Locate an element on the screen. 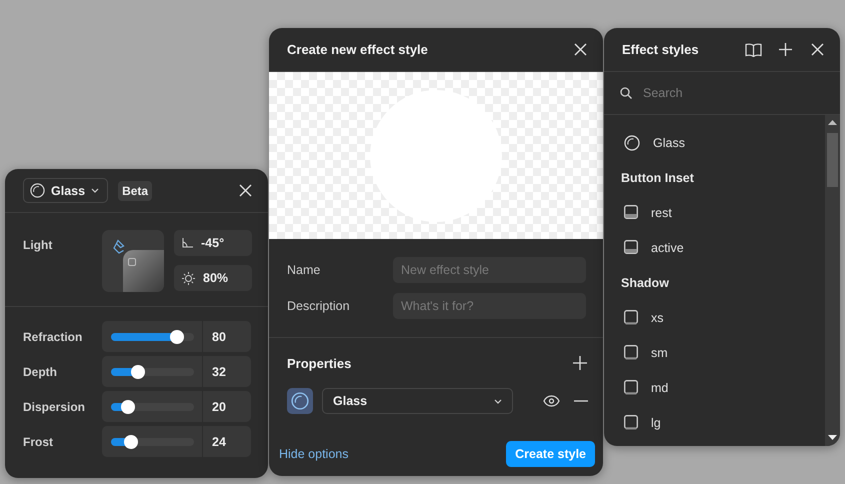  panel-title: Effect styles is located at coordinates (661, 49).